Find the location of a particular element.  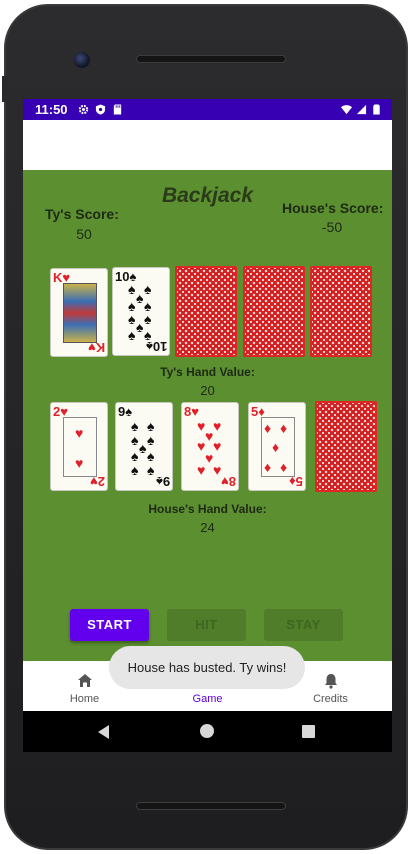

sd-card-icon is located at coordinates (117, 109).